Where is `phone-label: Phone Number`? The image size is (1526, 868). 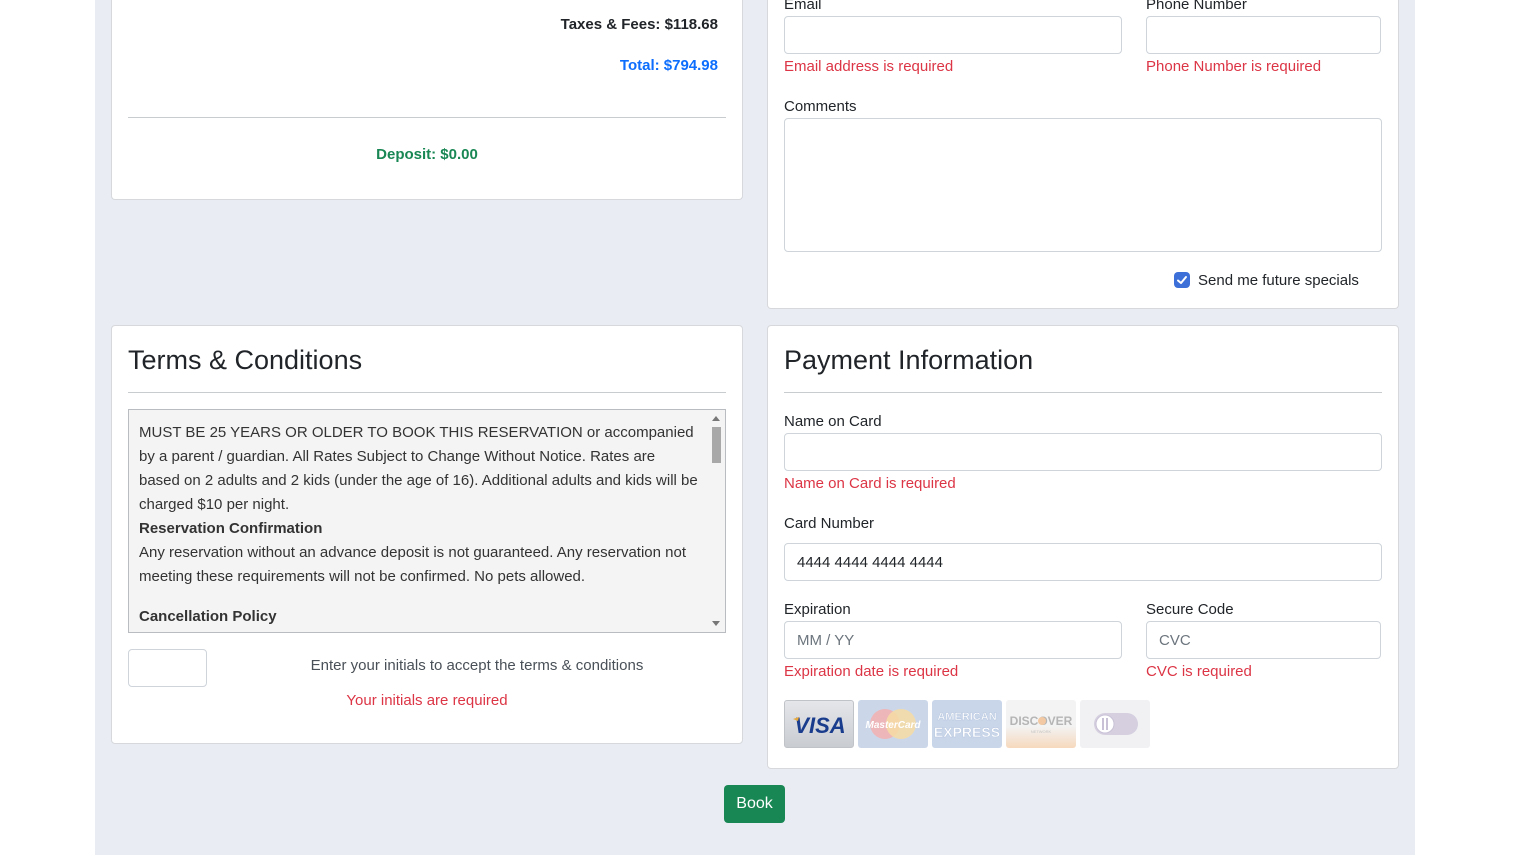
phone-label: Phone Number is located at coordinates (1196, 6).